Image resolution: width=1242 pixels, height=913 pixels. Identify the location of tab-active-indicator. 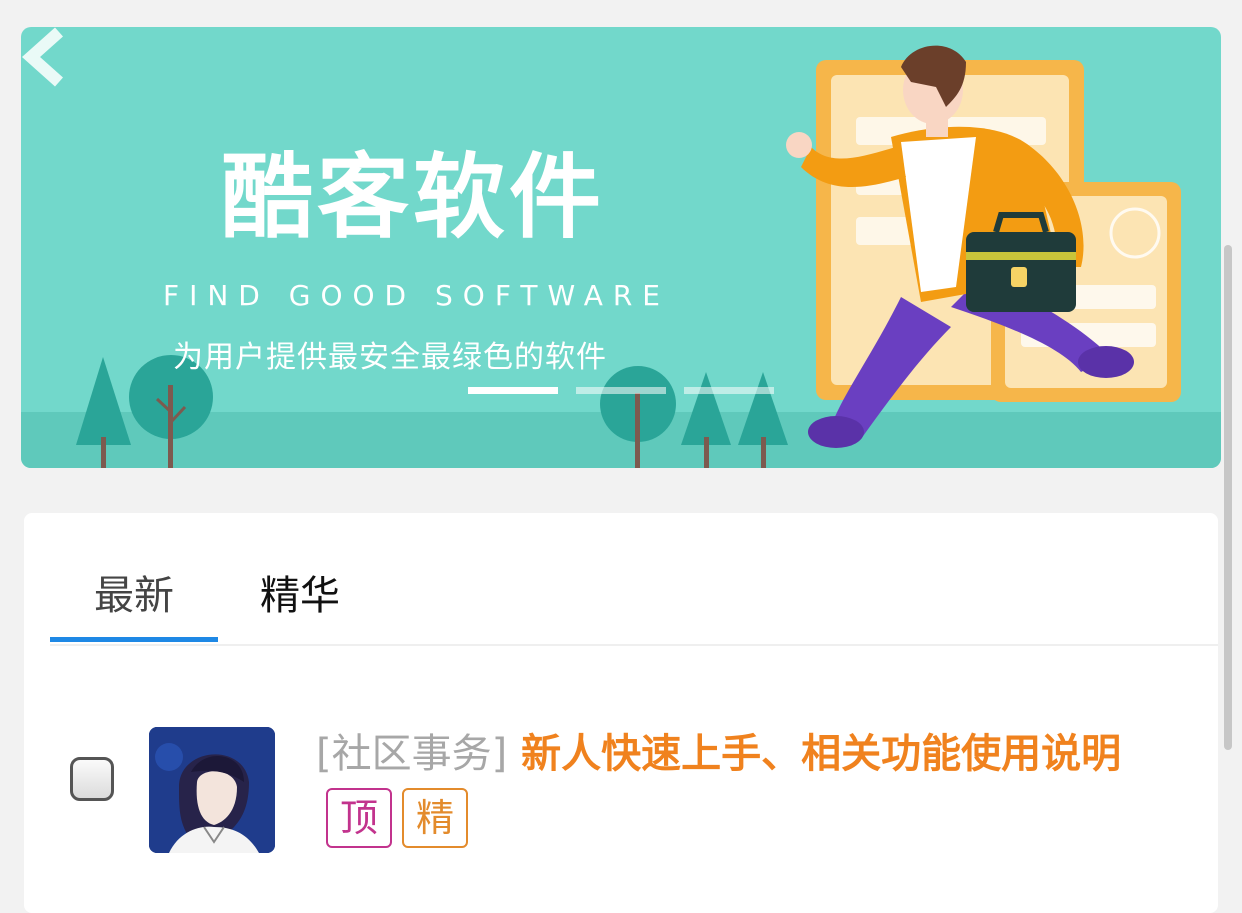
(134, 639).